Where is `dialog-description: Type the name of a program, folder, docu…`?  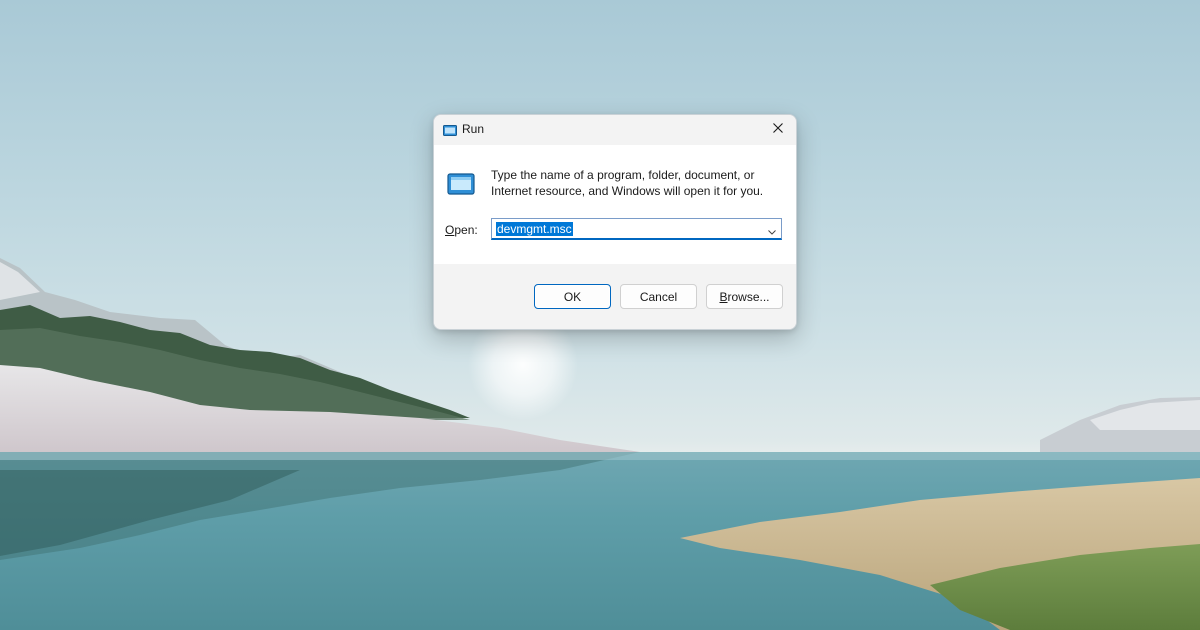
dialog-description: Type the name of a program, folder, docu… is located at coordinates (627, 183).